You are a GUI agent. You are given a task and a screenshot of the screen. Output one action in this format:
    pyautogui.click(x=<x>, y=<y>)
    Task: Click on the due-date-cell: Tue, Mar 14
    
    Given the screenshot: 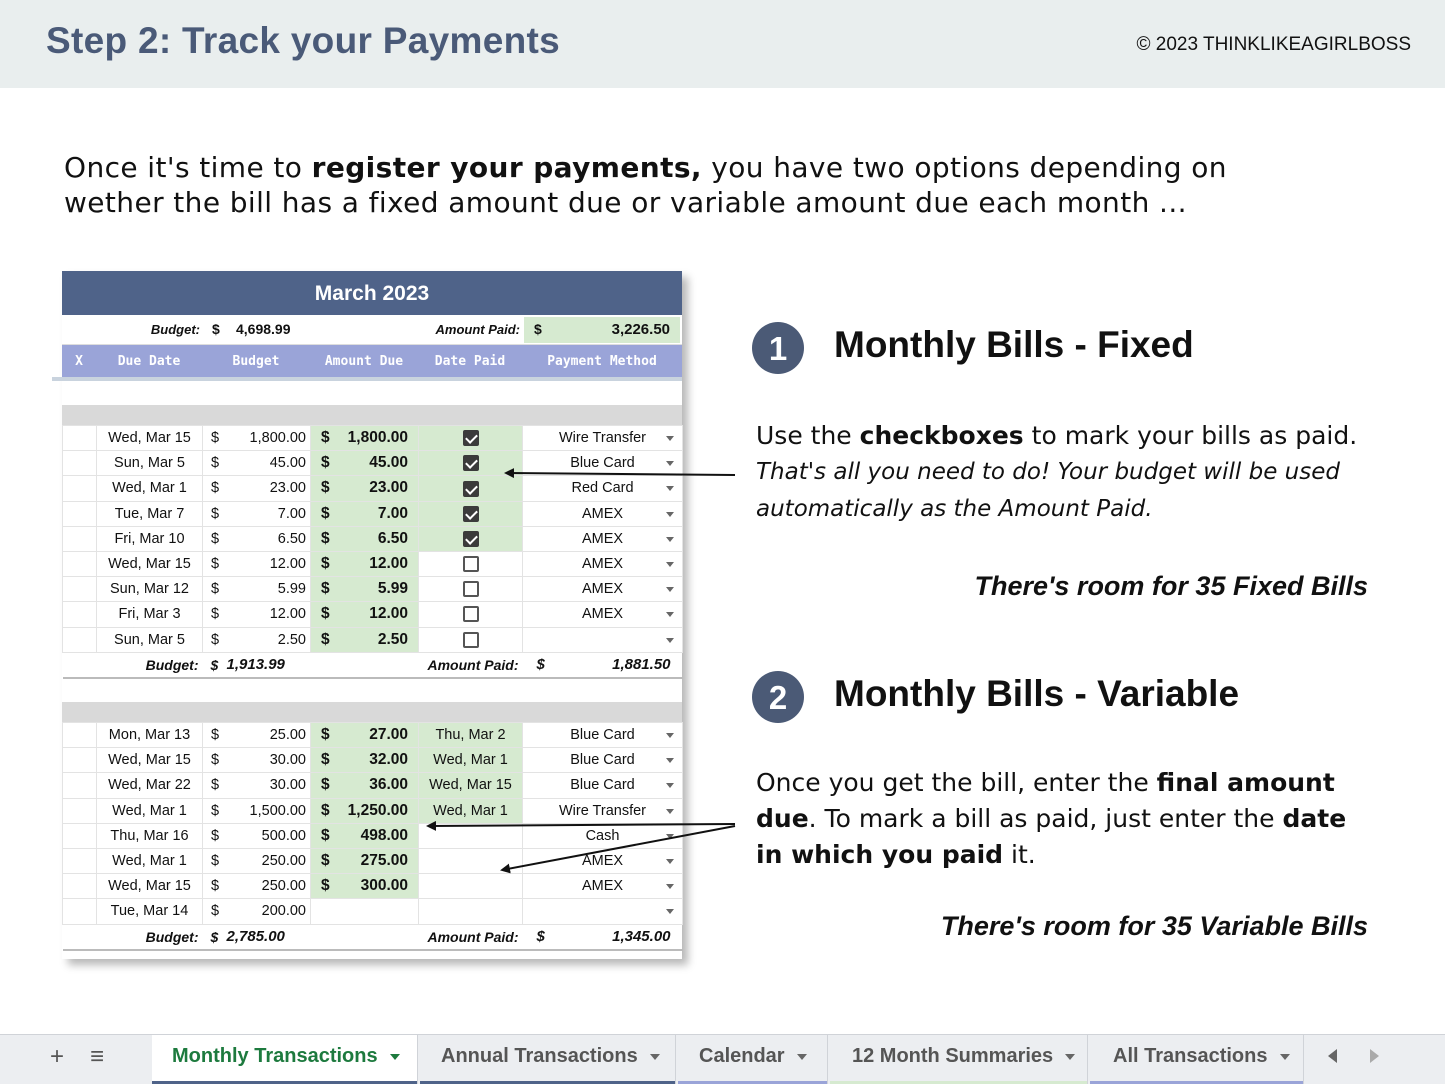 What is the action you would take?
    pyautogui.click(x=149, y=911)
    